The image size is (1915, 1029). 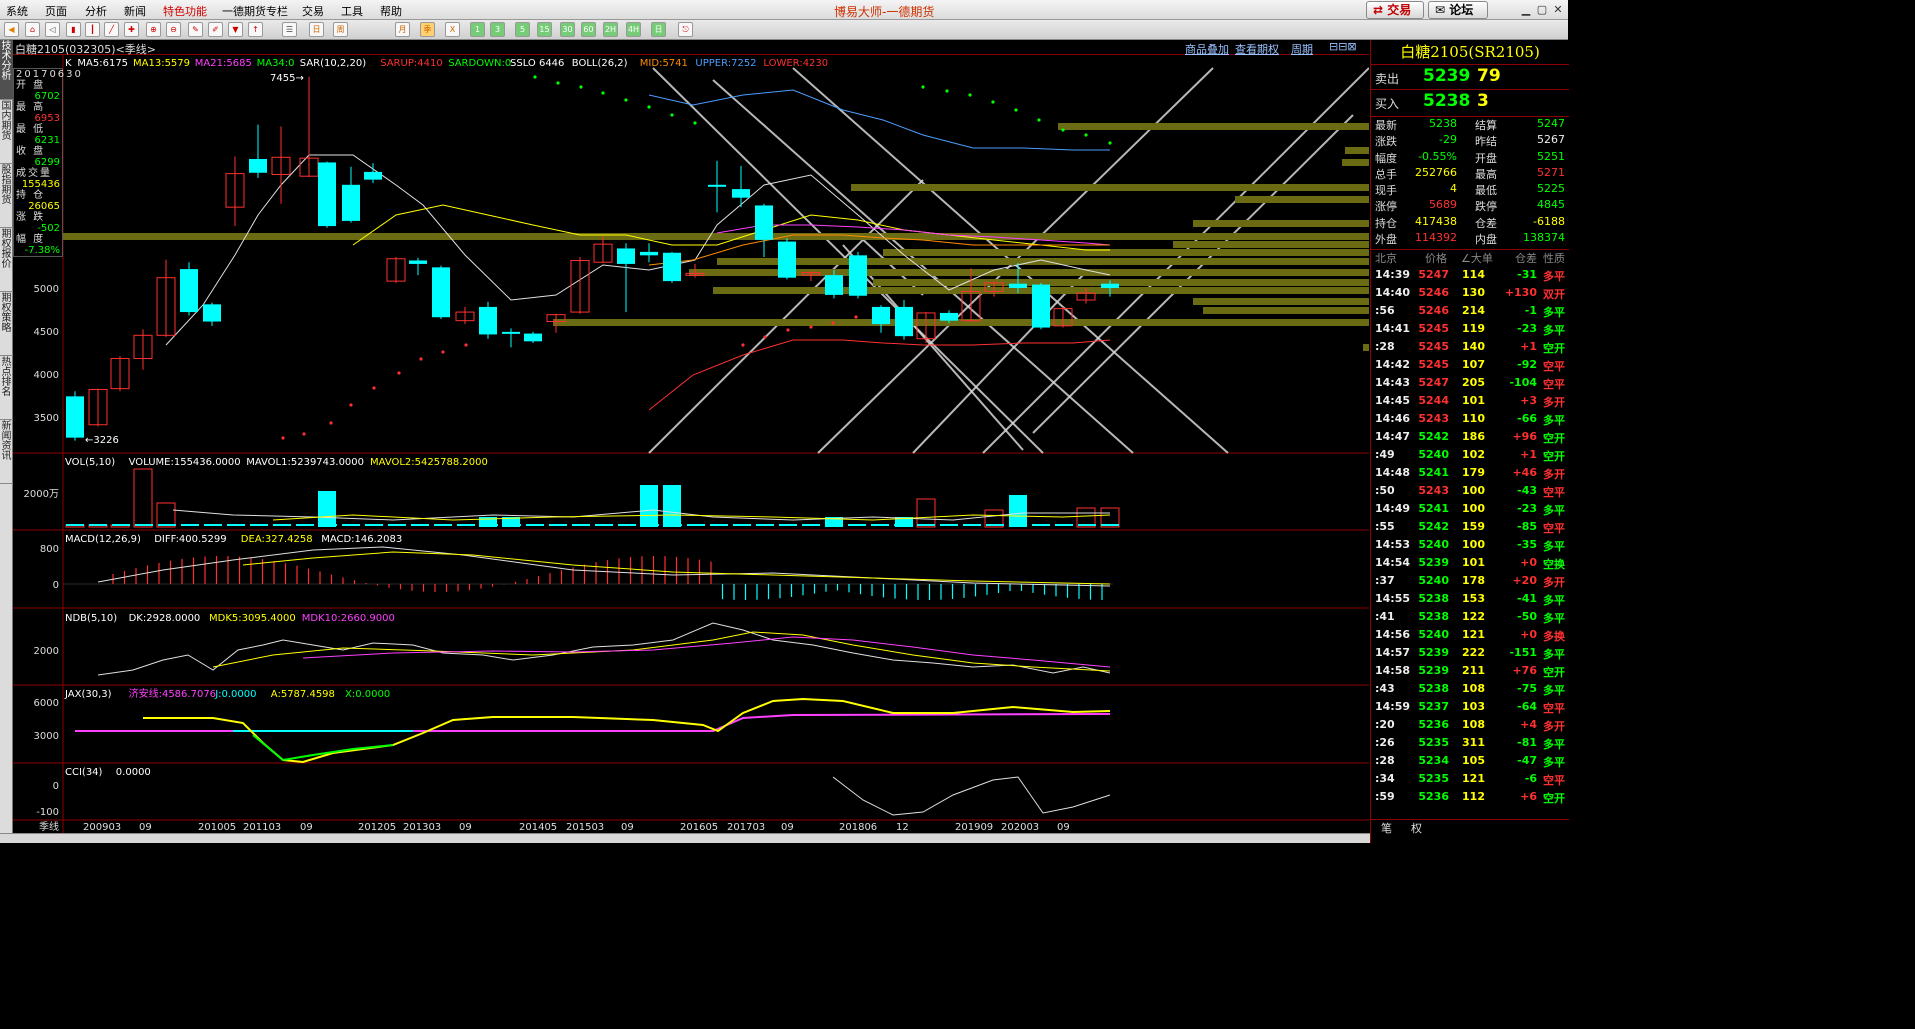 What do you see at coordinates (633, 29) in the screenshot?
I see `period-4h-button: 4H` at bounding box center [633, 29].